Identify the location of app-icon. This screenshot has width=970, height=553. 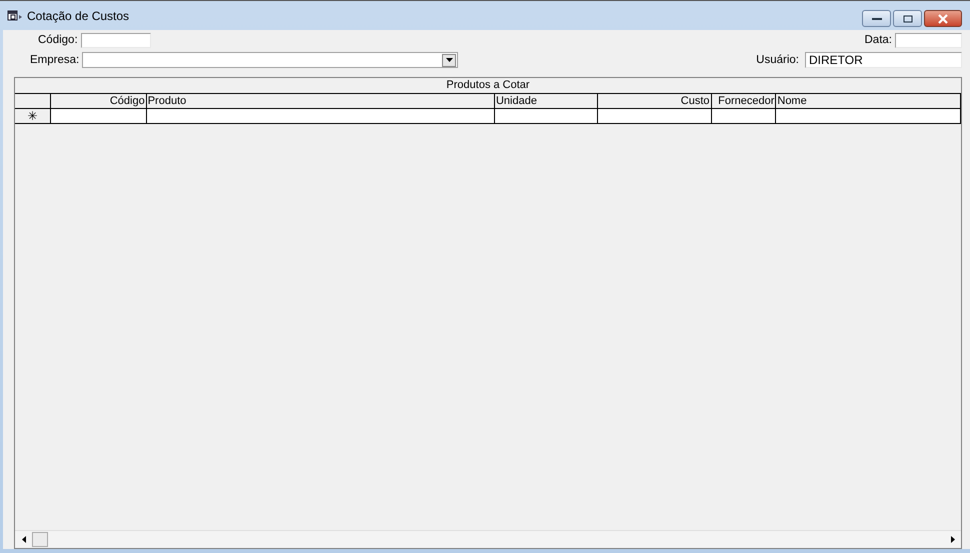
(15, 16).